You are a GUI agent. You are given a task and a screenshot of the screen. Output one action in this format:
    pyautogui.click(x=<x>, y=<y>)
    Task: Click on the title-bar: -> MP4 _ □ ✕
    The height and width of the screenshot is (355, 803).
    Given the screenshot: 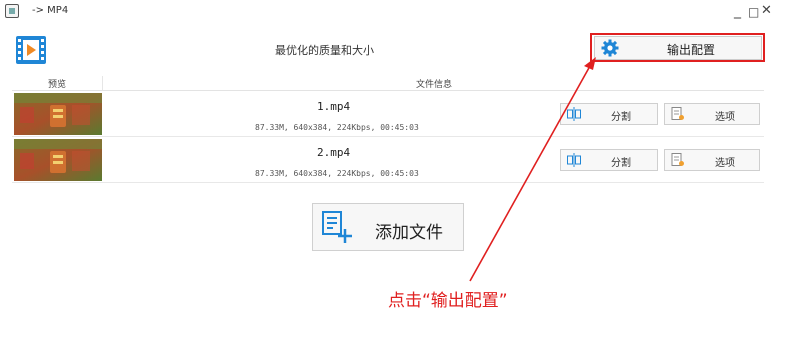 What is the action you would take?
    pyautogui.click(x=389, y=12)
    